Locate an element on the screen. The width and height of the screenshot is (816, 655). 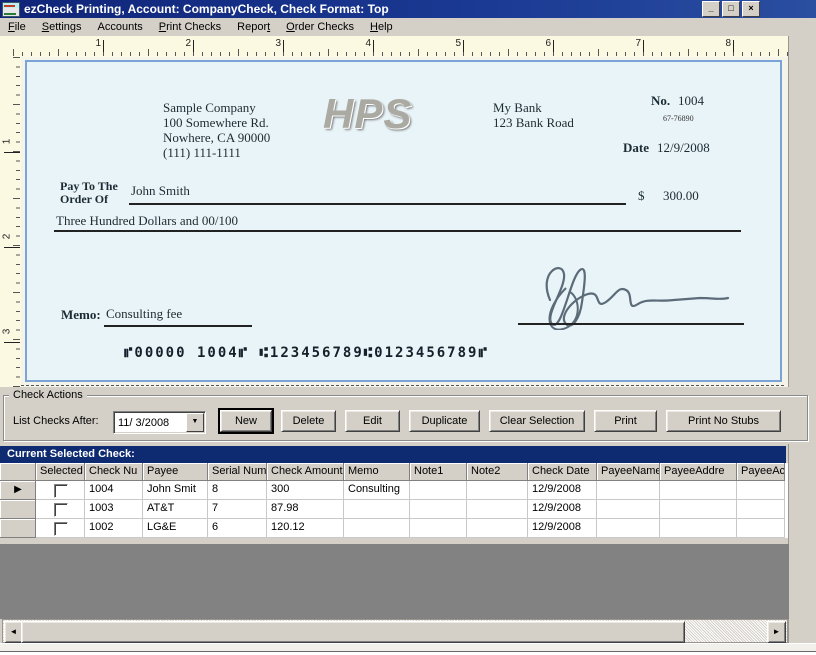
amount-value: 300.00 is located at coordinates (681, 195).